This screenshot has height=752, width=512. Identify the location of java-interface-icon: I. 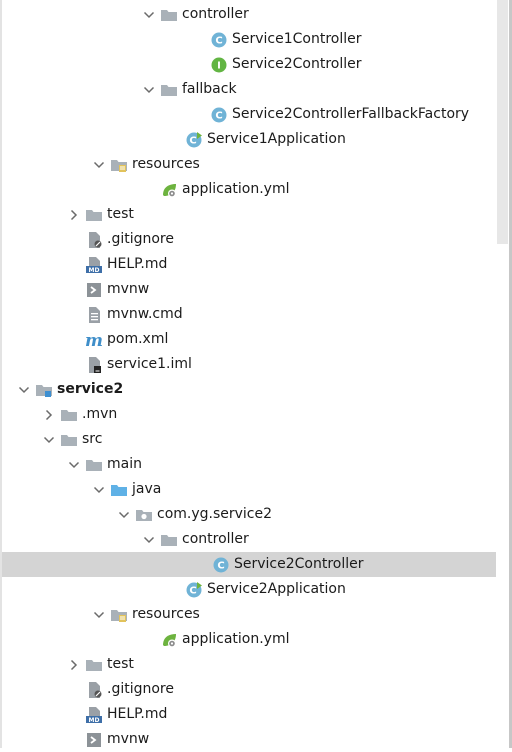
(219, 64).